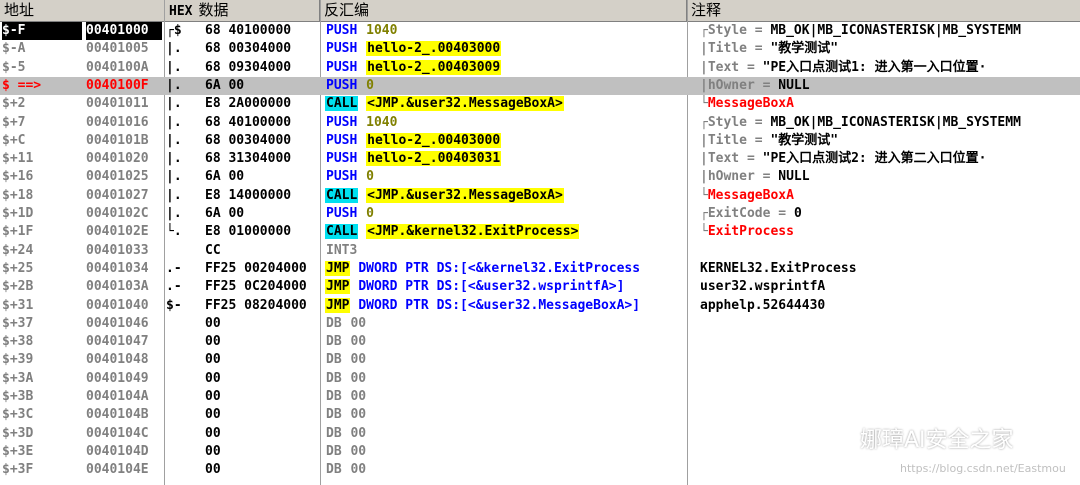 Image resolution: width=1080 pixels, height=485 pixels. What do you see at coordinates (242, 10) in the screenshot?
I see `column-header-hex: HEX 数据` at bounding box center [242, 10].